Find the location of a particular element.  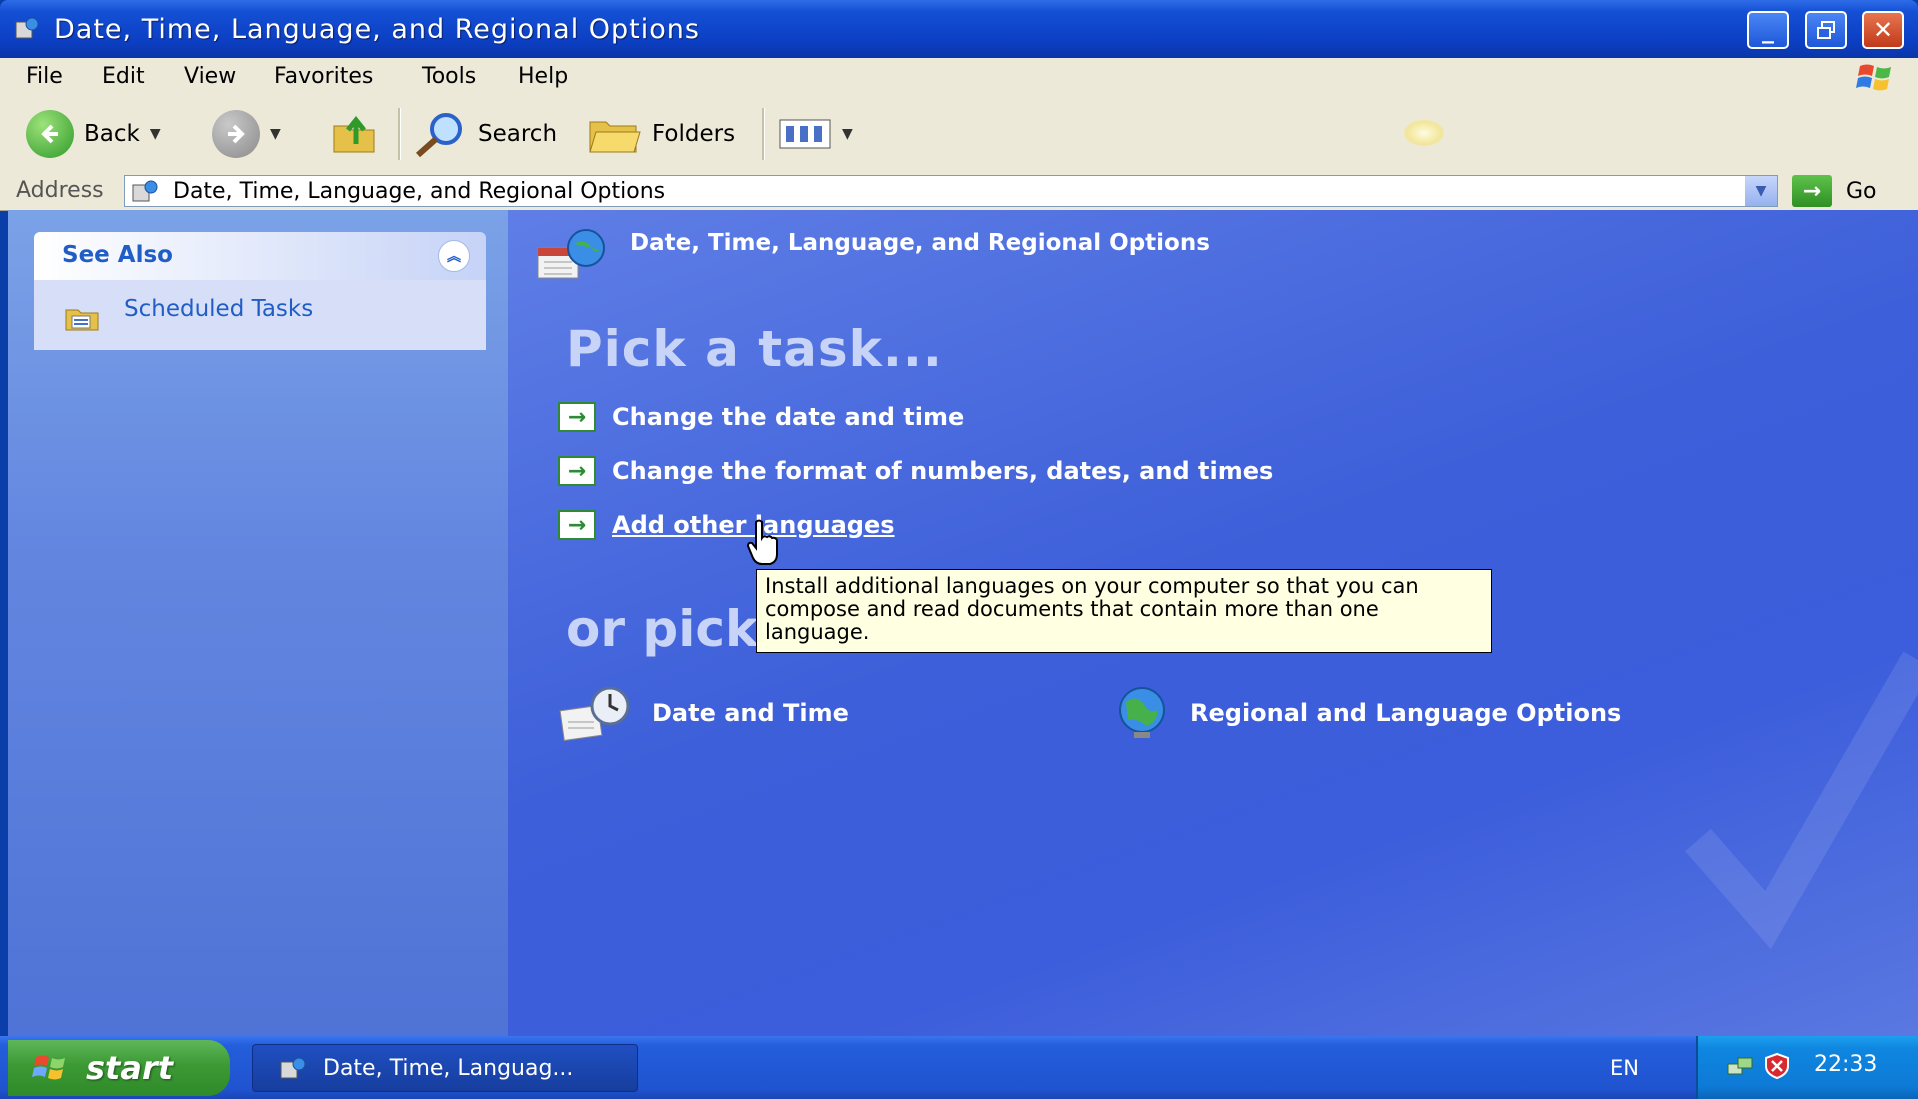

folders-button: Folders is located at coordinates (661, 134).